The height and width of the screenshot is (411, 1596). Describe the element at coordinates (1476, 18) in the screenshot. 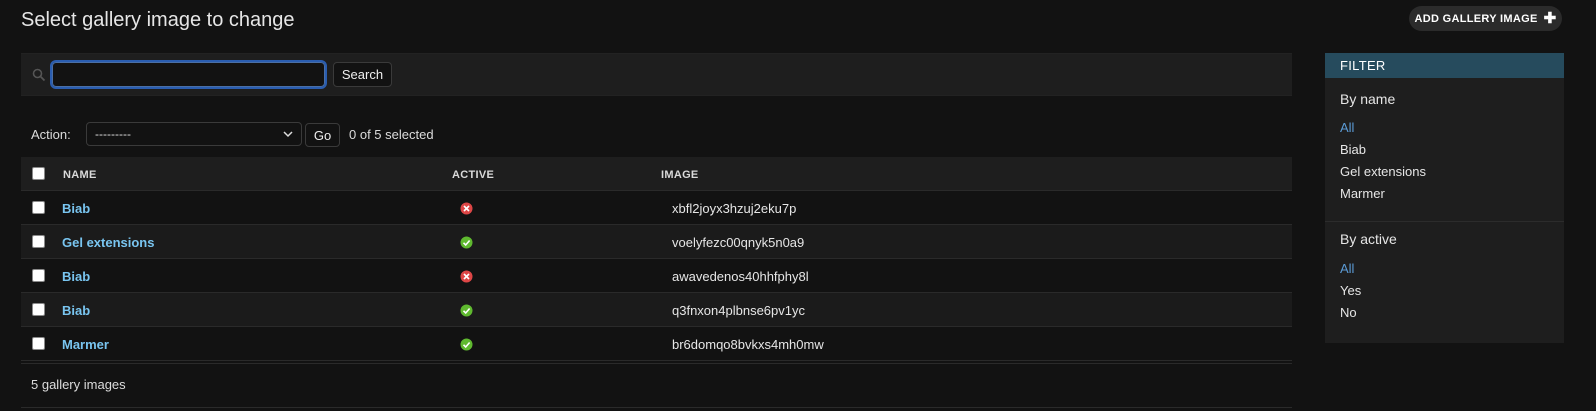

I see `add-button-label: ADD GALLERY IMAGE` at that location.